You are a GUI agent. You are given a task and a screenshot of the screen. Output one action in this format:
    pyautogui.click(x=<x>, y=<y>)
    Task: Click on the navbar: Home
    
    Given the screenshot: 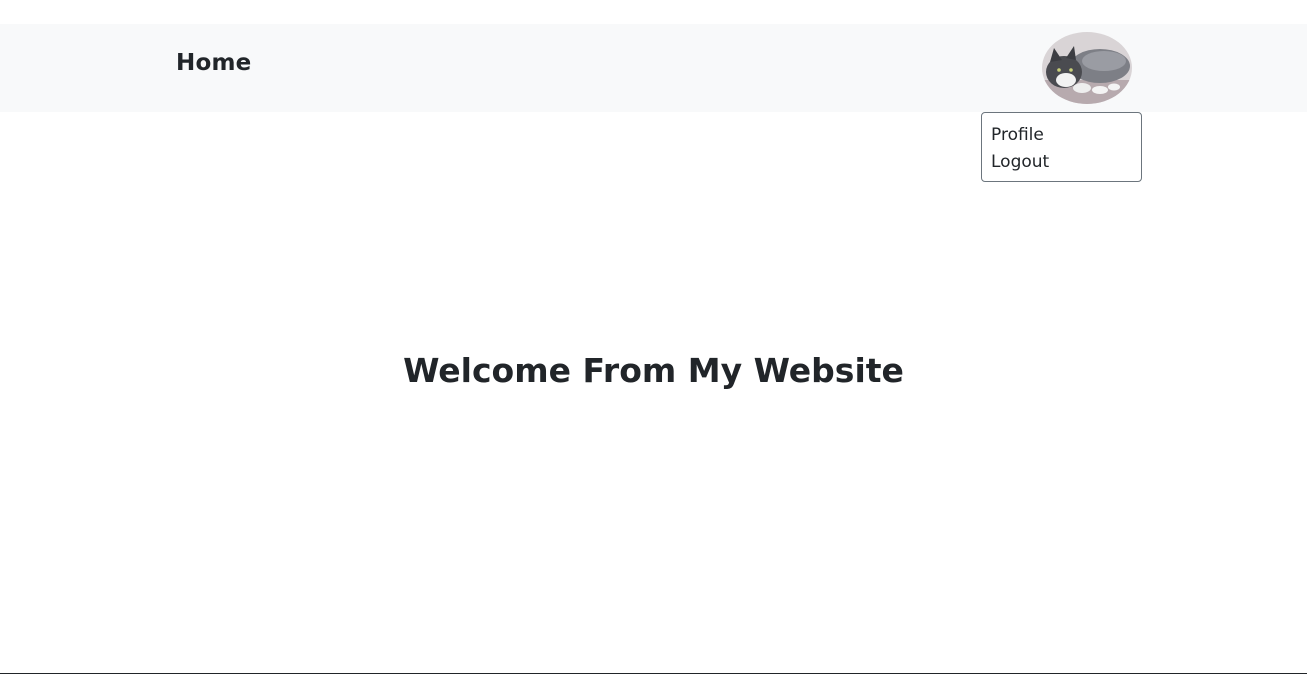 What is the action you would take?
    pyautogui.click(x=653, y=68)
    